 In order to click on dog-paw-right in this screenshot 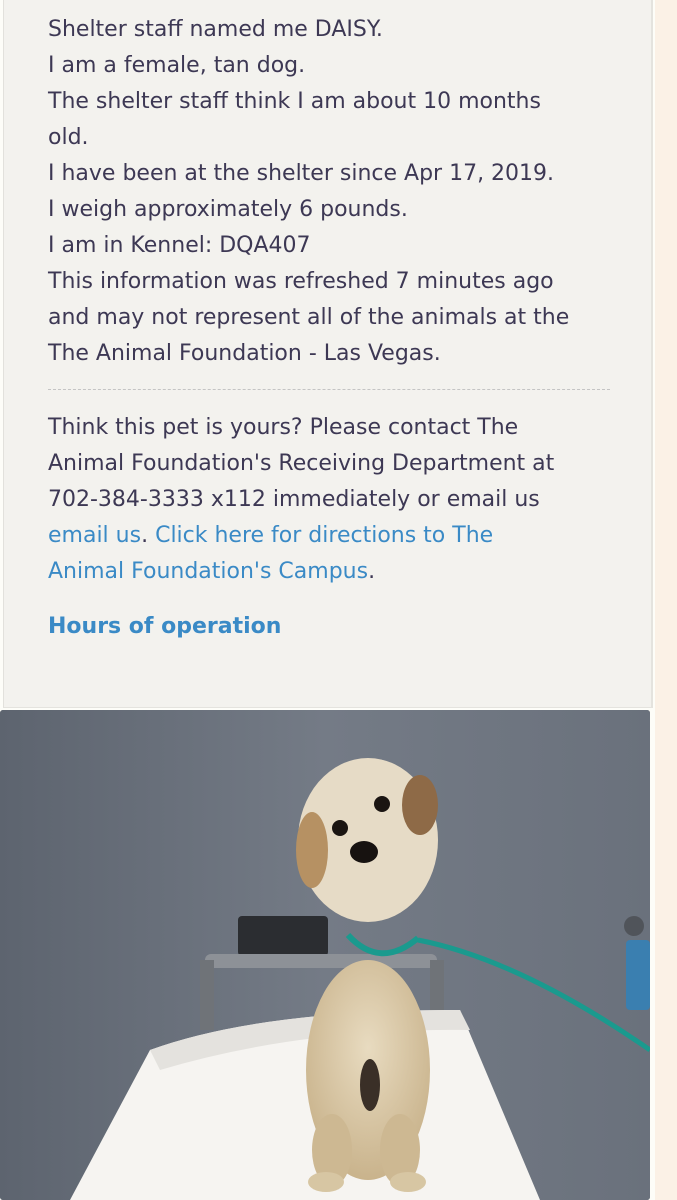, I will do `click(408, 1182)`.